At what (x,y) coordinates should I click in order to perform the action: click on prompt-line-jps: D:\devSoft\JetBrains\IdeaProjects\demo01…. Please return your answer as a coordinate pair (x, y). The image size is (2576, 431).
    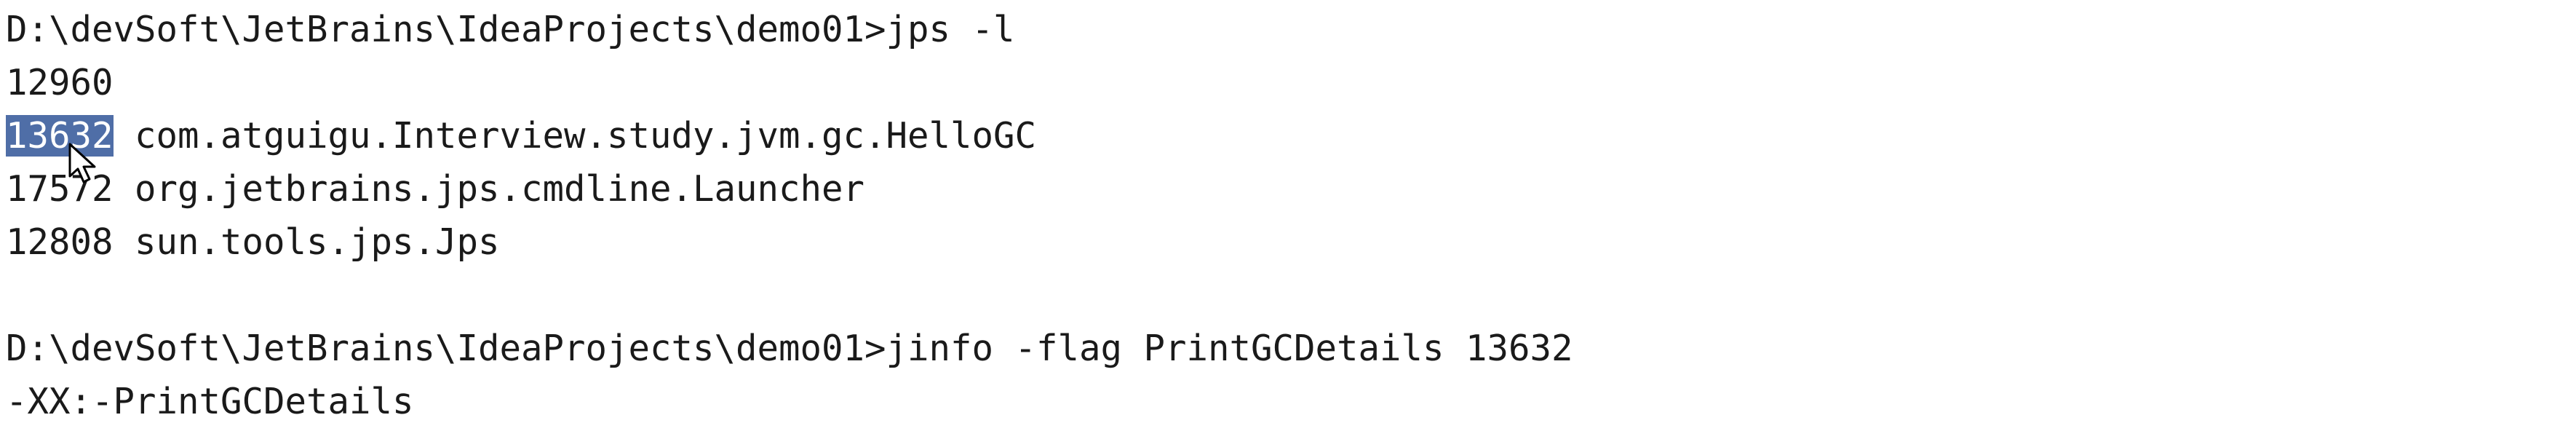
    Looking at the image, I should click on (1291, 29).